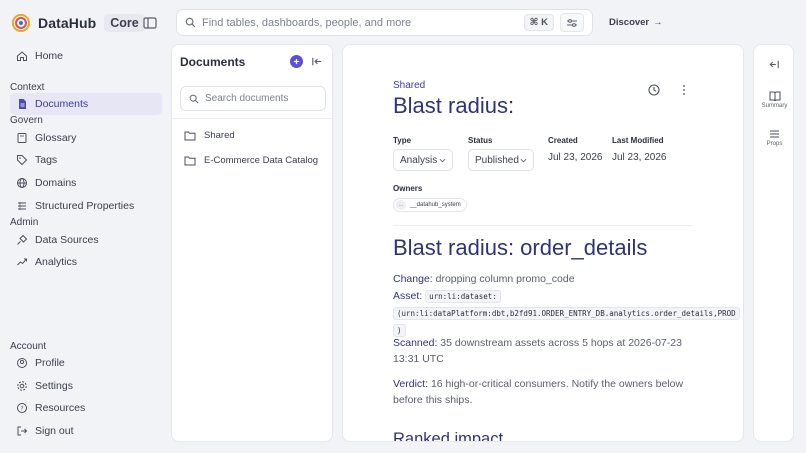 The height and width of the screenshot is (453, 806). What do you see at coordinates (150, 23) in the screenshot?
I see `sidebar-toggle-icon` at bounding box center [150, 23].